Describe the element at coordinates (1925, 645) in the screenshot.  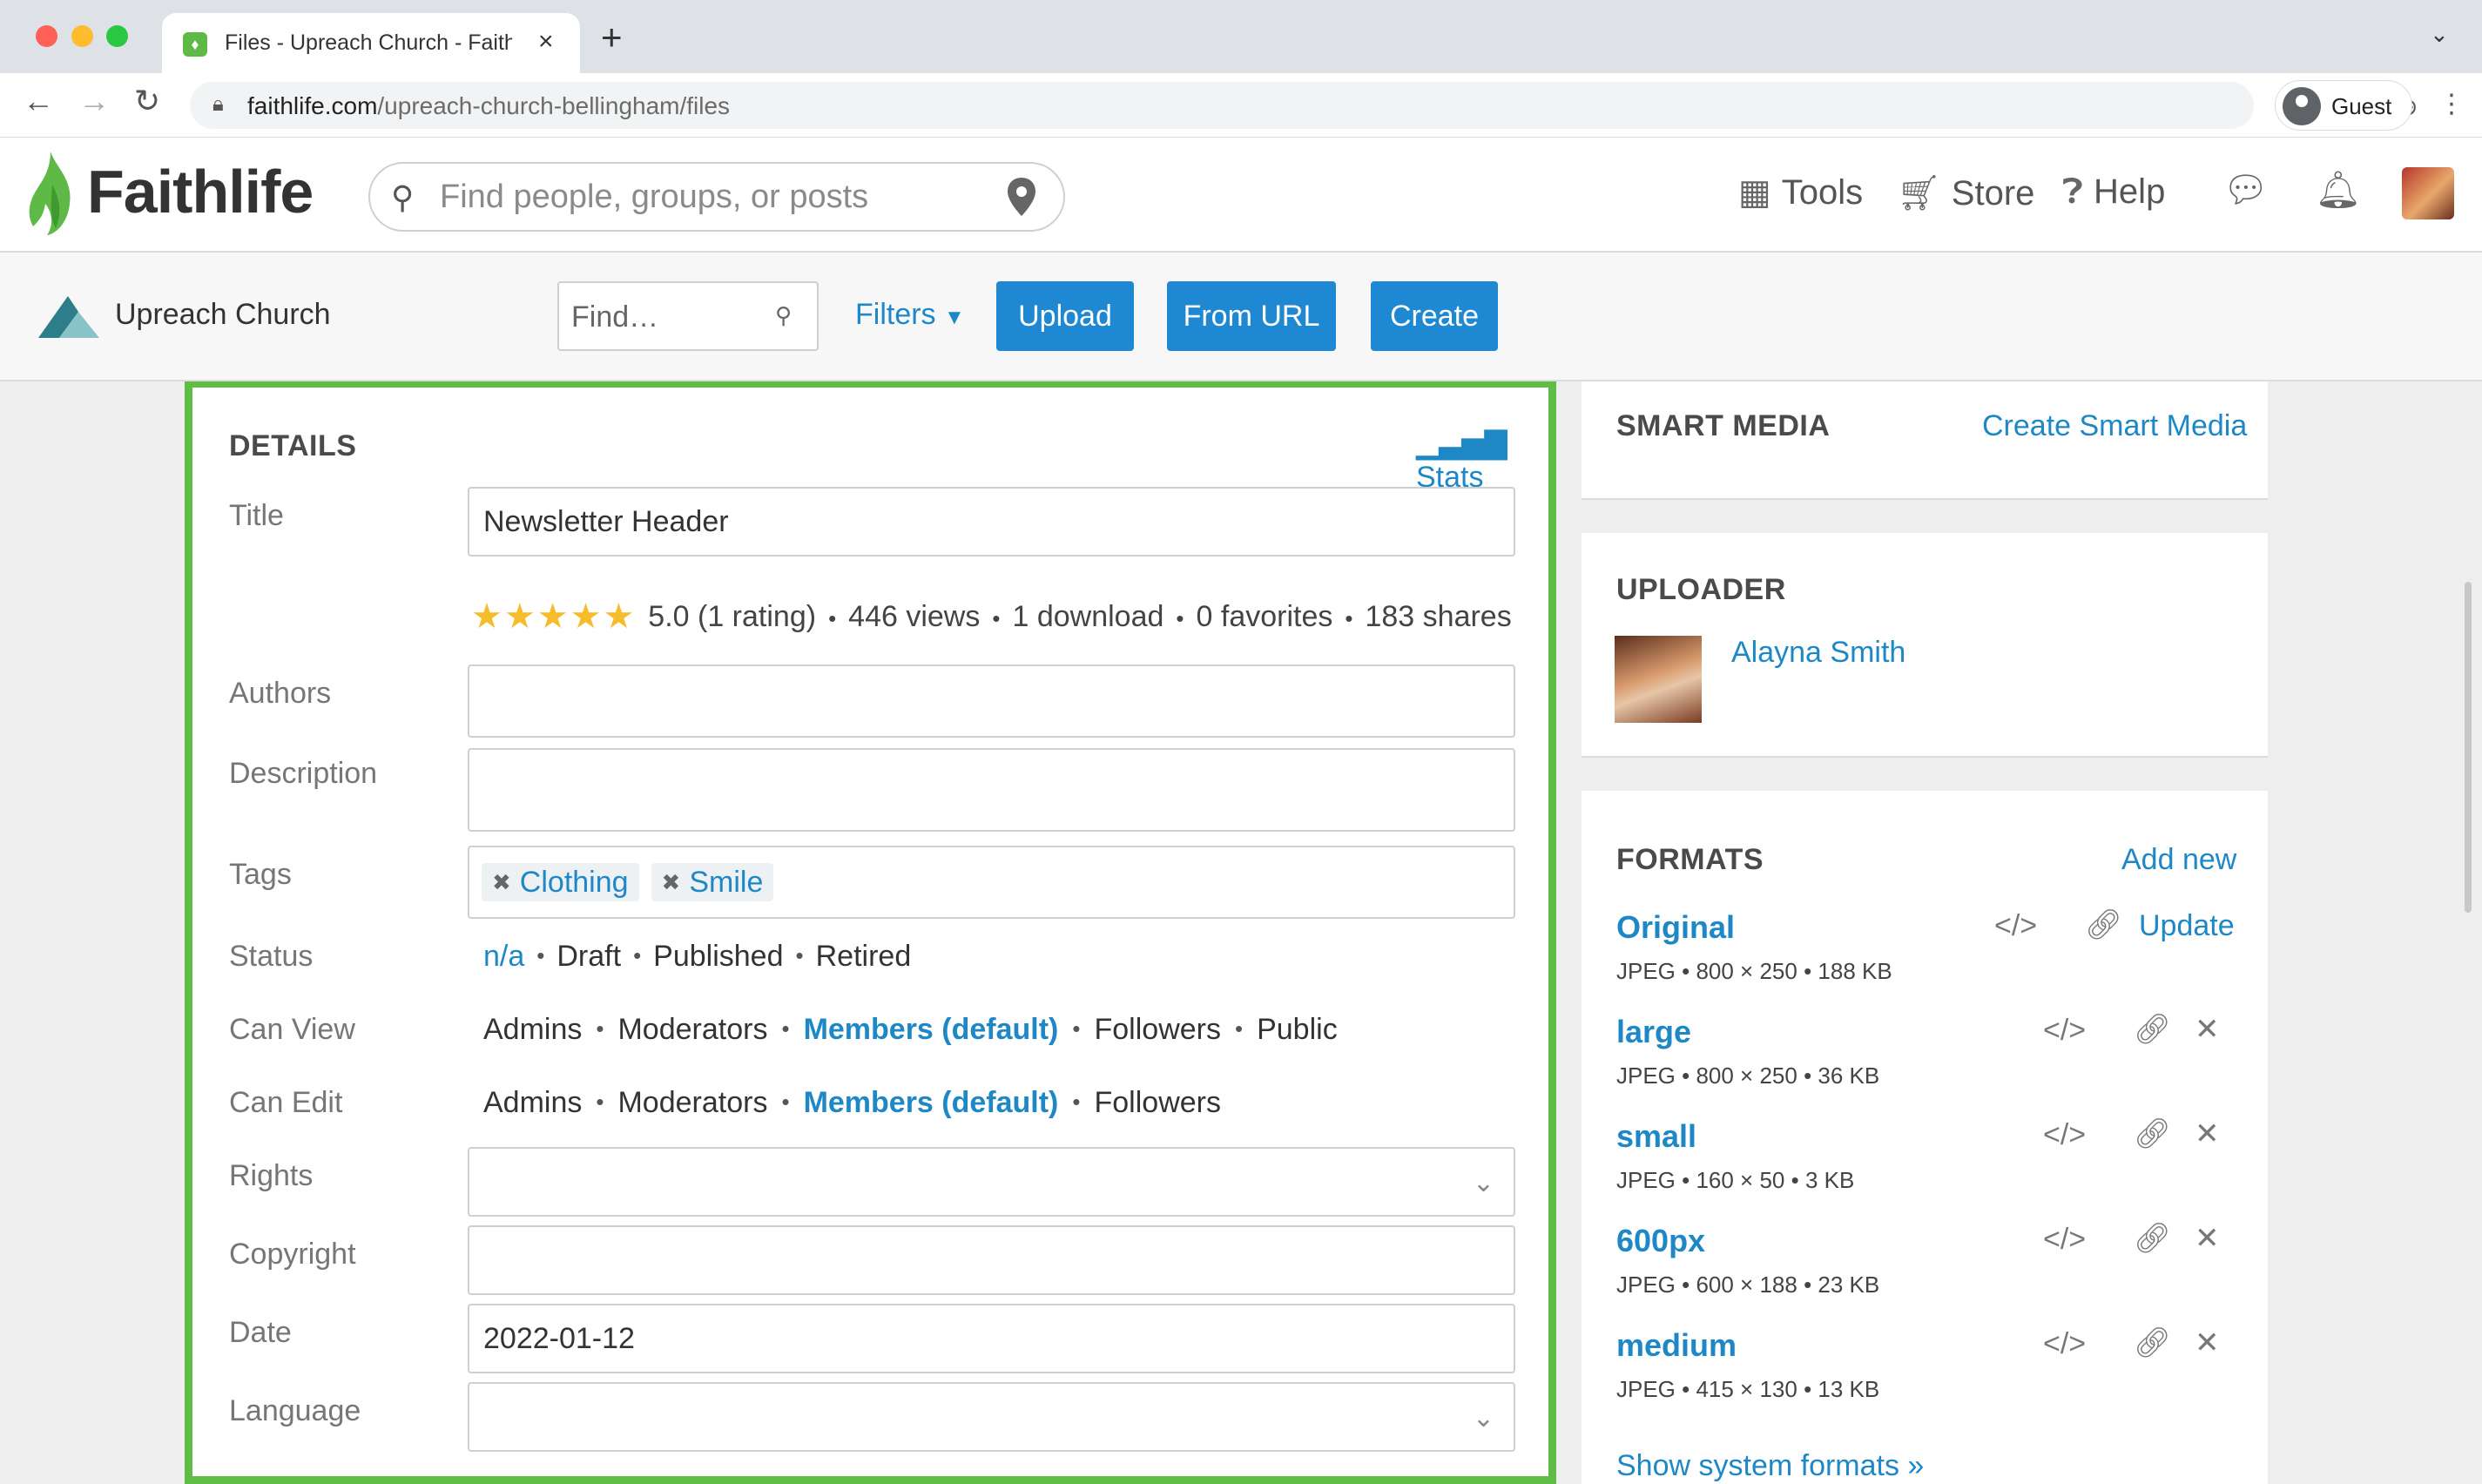
I see `uploader-card: UPLOADER Alayna Smith` at that location.